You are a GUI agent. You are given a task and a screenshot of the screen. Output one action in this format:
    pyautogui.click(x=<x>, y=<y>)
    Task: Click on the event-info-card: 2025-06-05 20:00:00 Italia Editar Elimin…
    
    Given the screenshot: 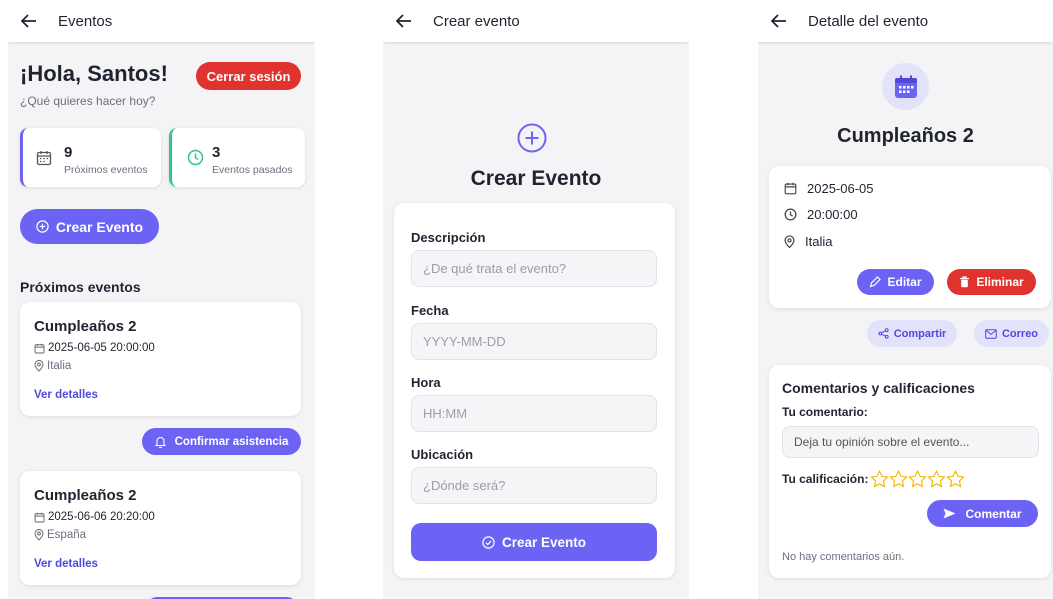 What is the action you would take?
    pyautogui.click(x=910, y=237)
    